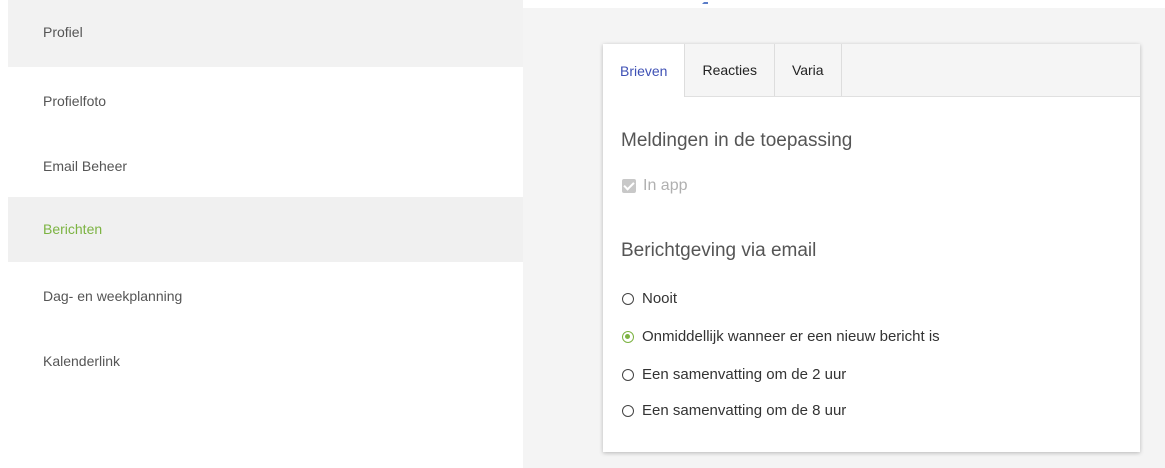  What do you see at coordinates (265, 99) in the screenshot?
I see `sidebar-item-profielfoto: Profielfoto` at bounding box center [265, 99].